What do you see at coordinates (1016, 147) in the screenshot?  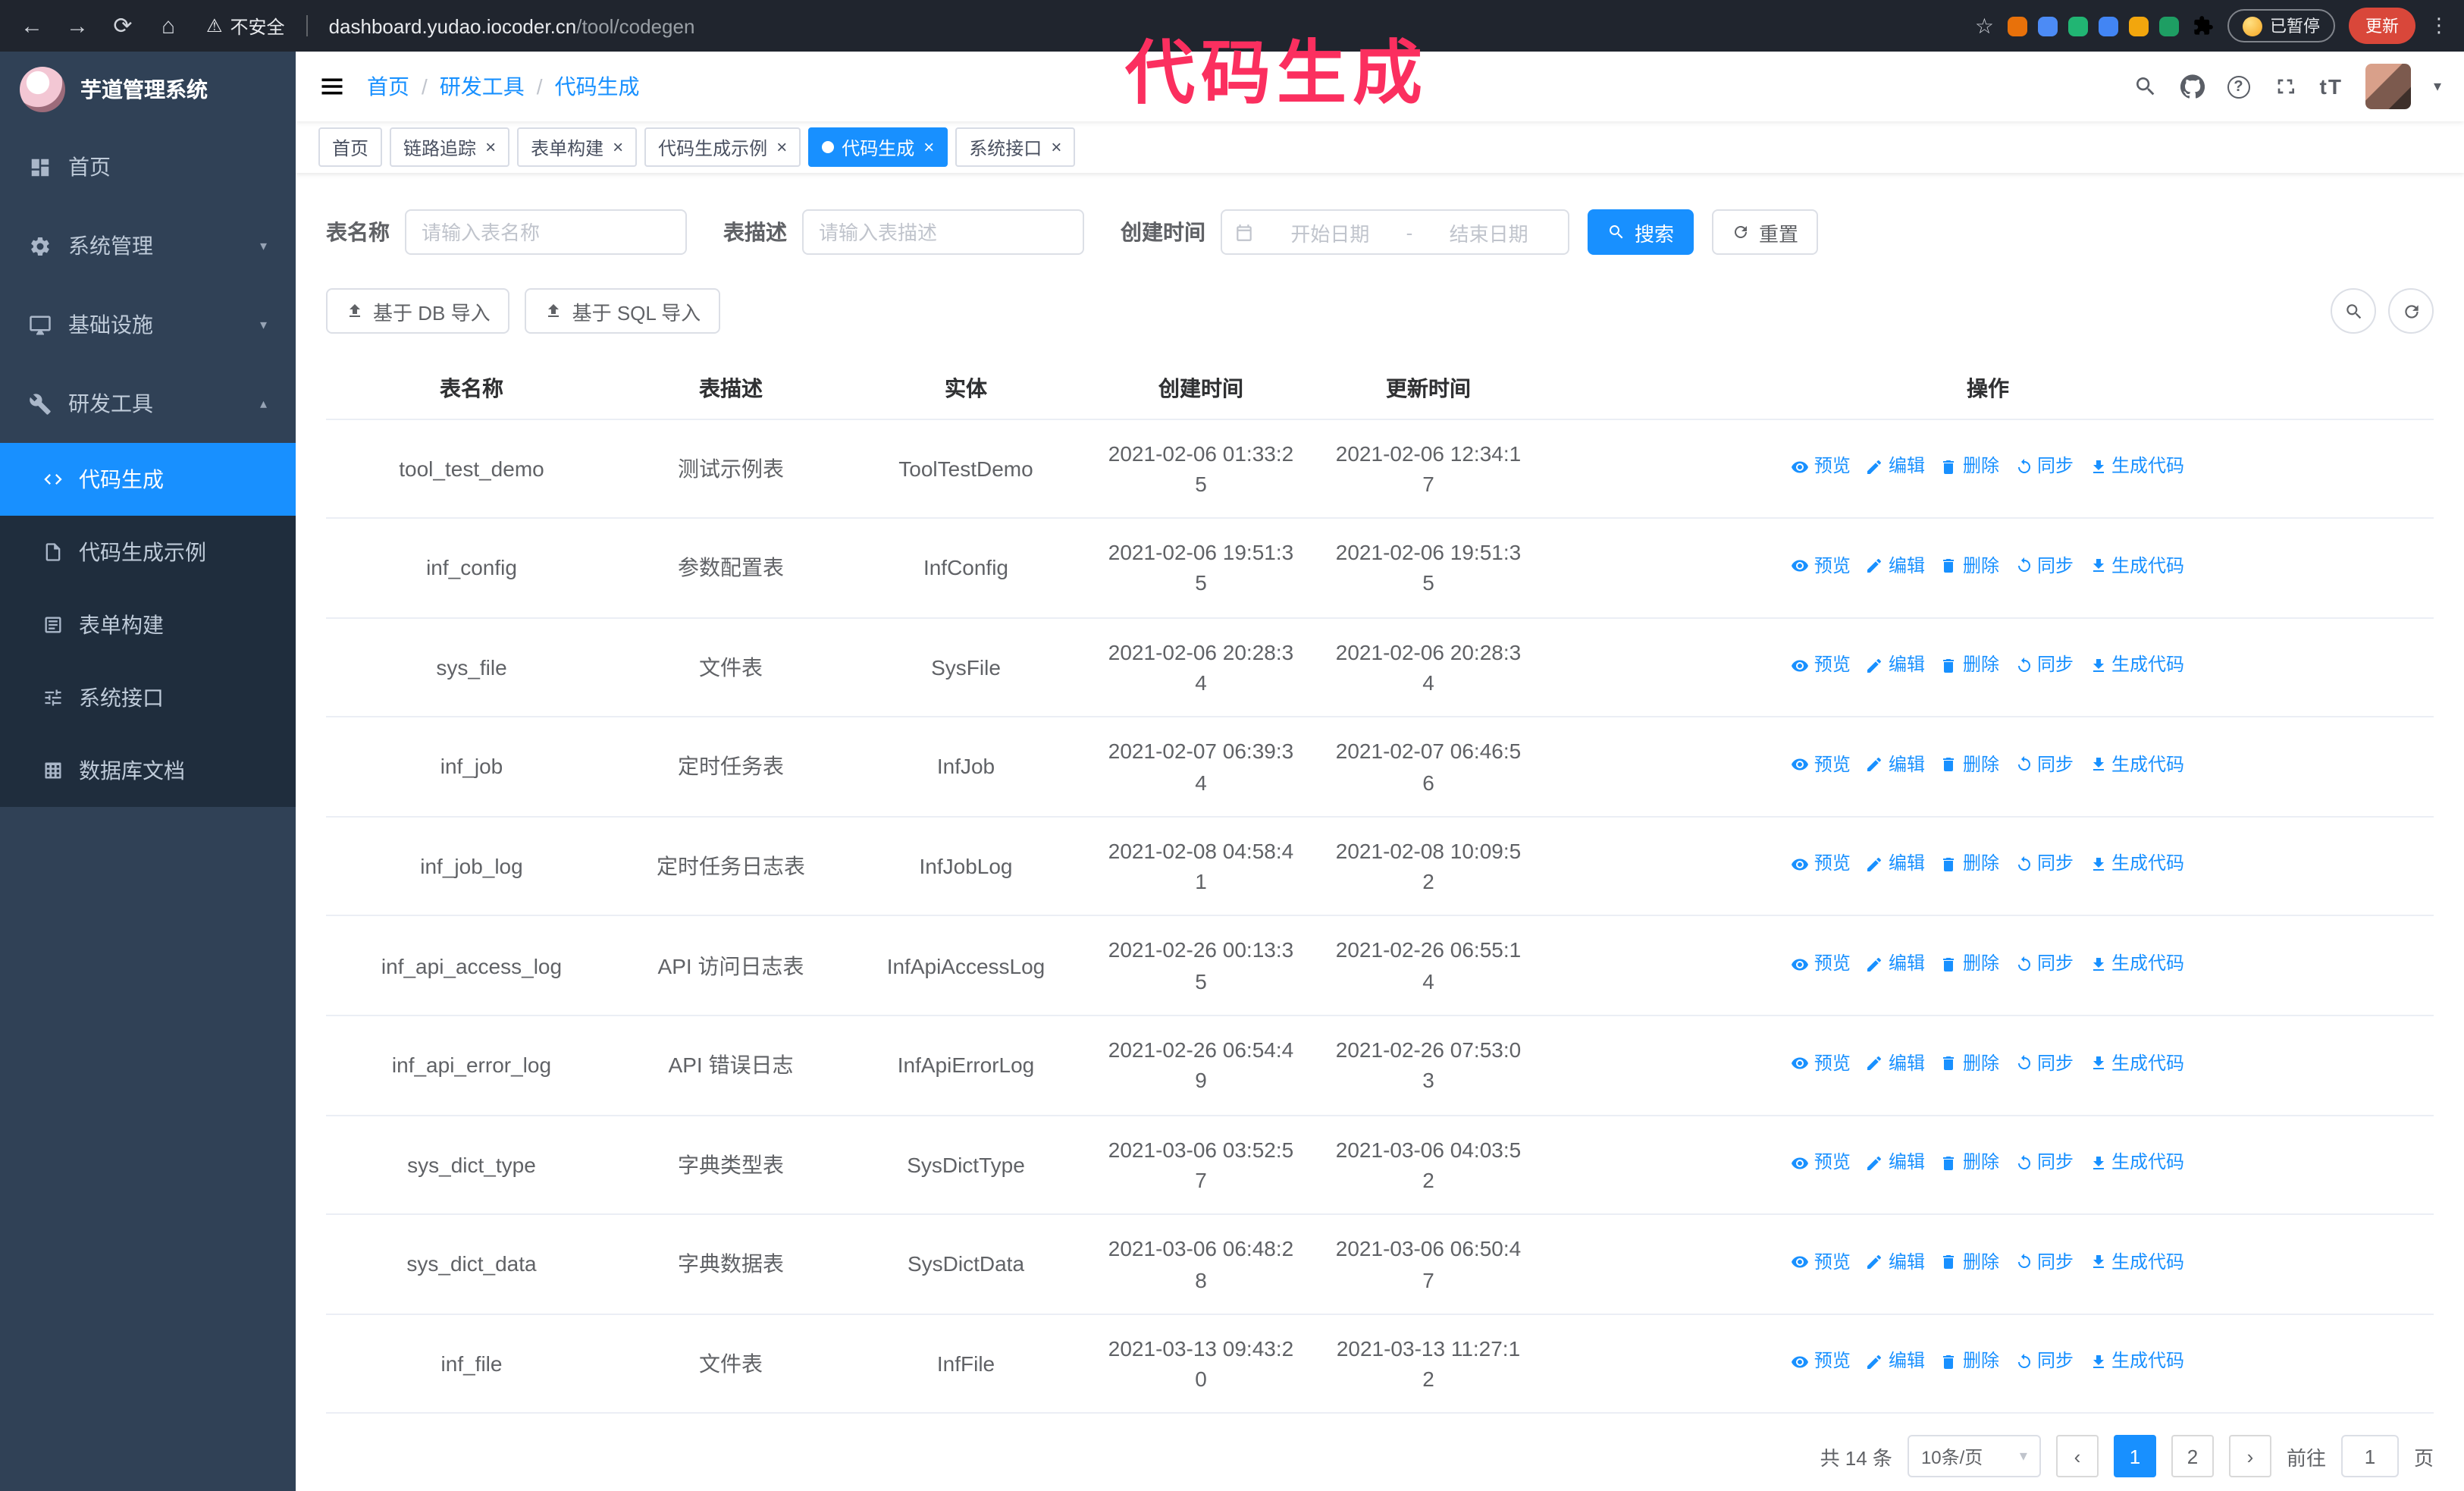 I see `tag-系统接口: 系统接口 ×` at bounding box center [1016, 147].